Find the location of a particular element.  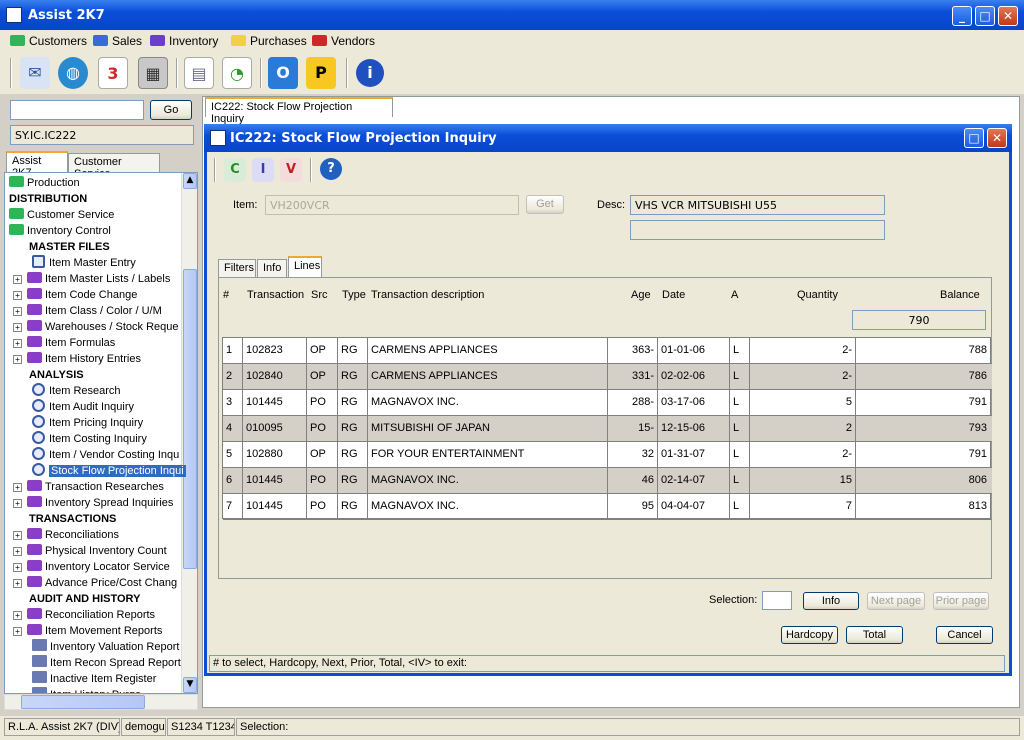

i-tool-icon: I is located at coordinates (263, 170).